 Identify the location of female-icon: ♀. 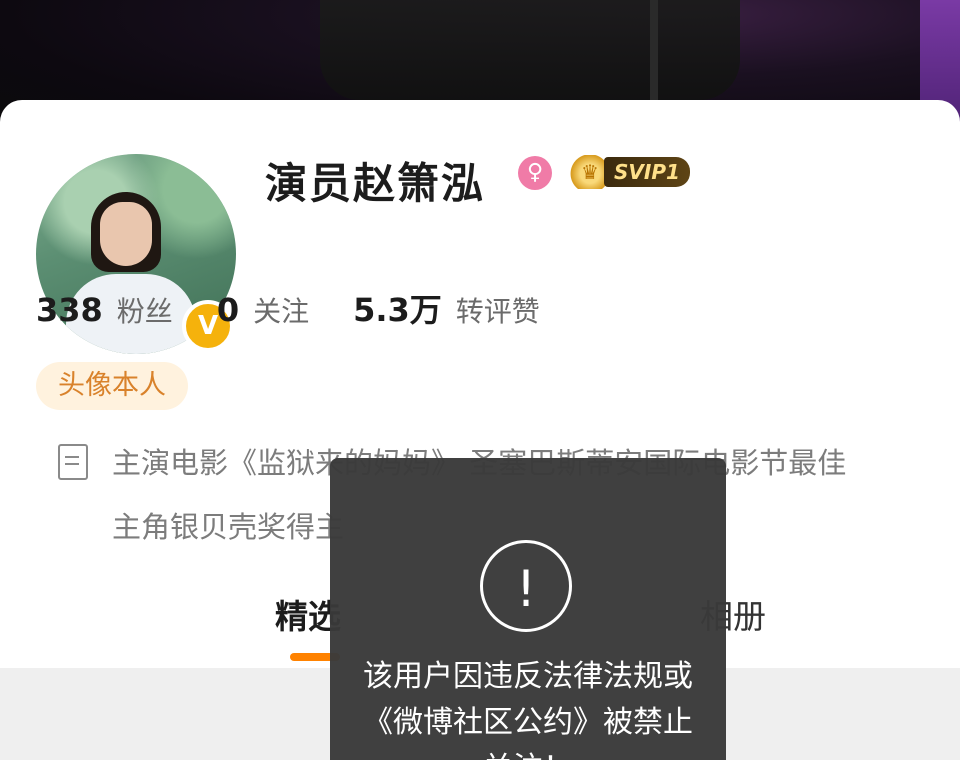
(535, 173).